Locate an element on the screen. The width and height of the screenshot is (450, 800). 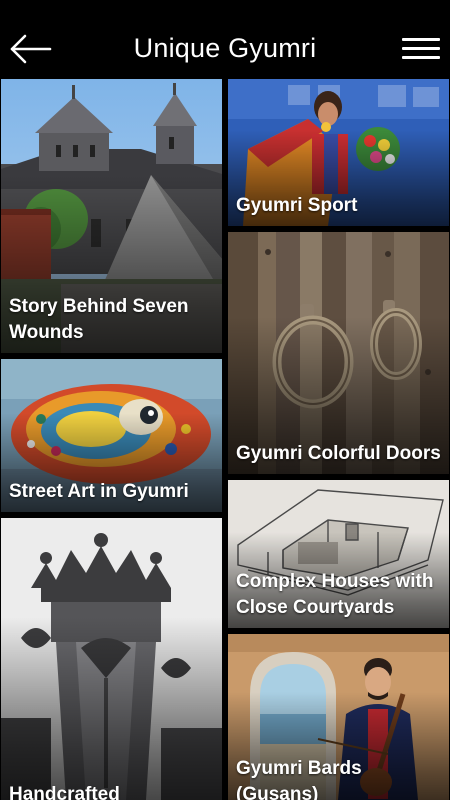
tile-shade is located at coordinates (111, 708).